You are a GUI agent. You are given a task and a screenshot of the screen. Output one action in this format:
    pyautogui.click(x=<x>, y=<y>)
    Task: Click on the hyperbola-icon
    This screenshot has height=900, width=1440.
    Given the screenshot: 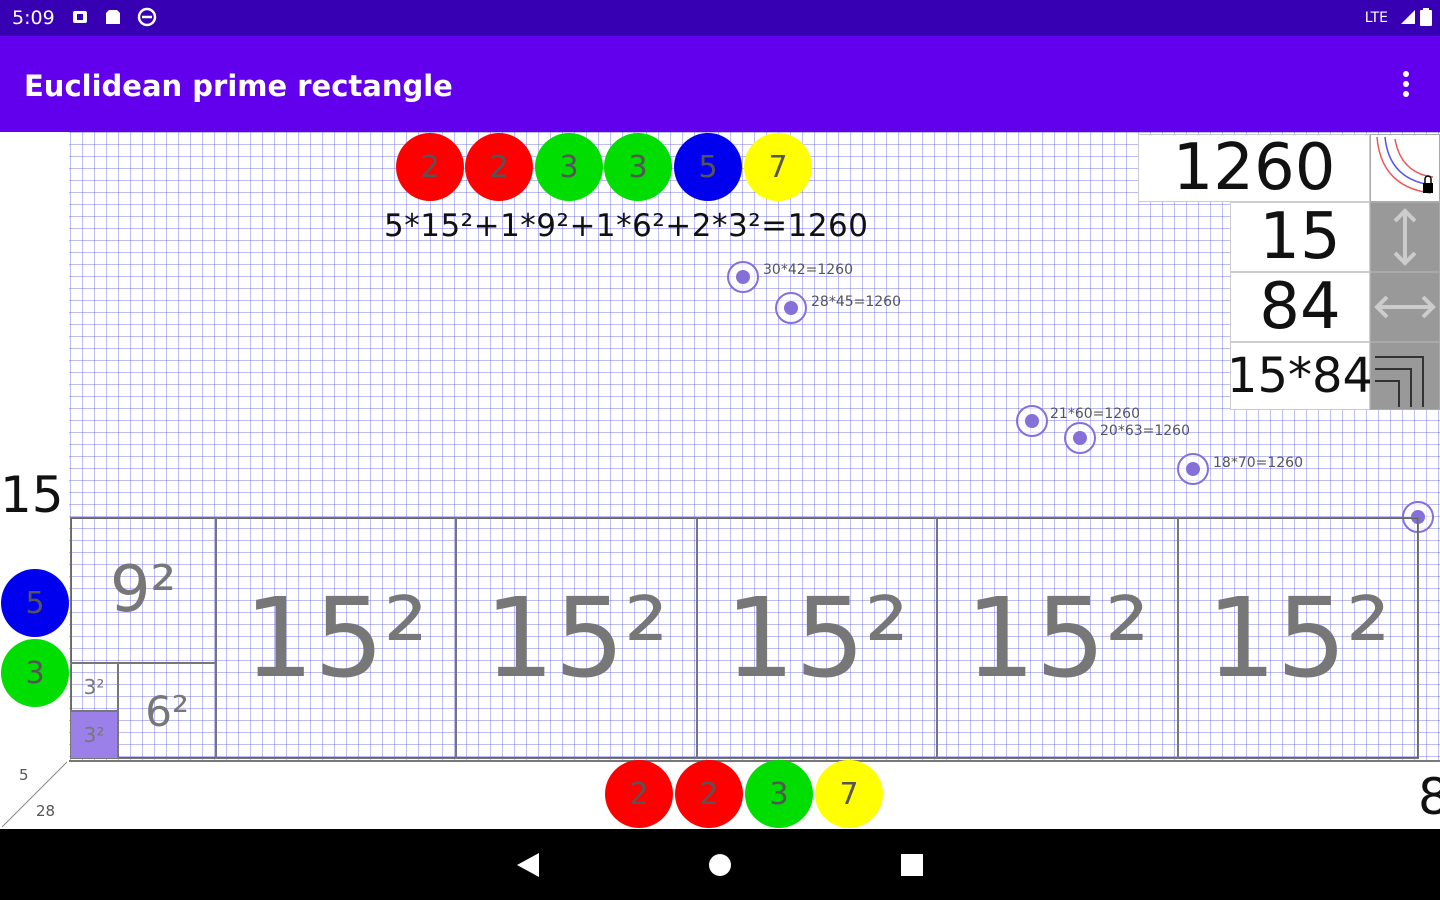 What is the action you would take?
    pyautogui.click(x=1405, y=165)
    